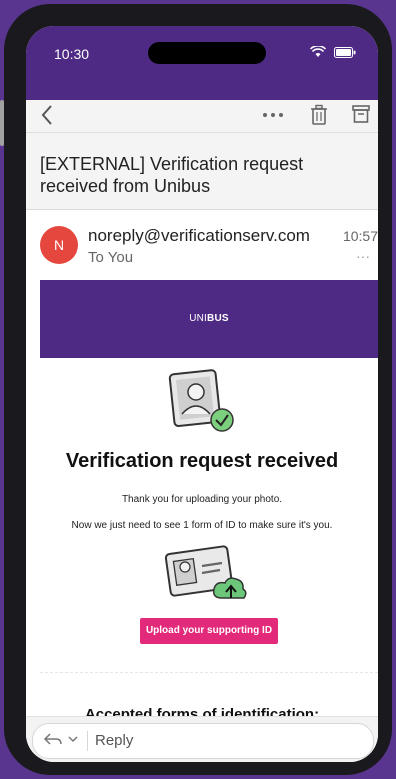 This screenshot has height=779, width=396. What do you see at coordinates (199, 236) in the screenshot?
I see `sender-email: noreply@verificationserv.com` at bounding box center [199, 236].